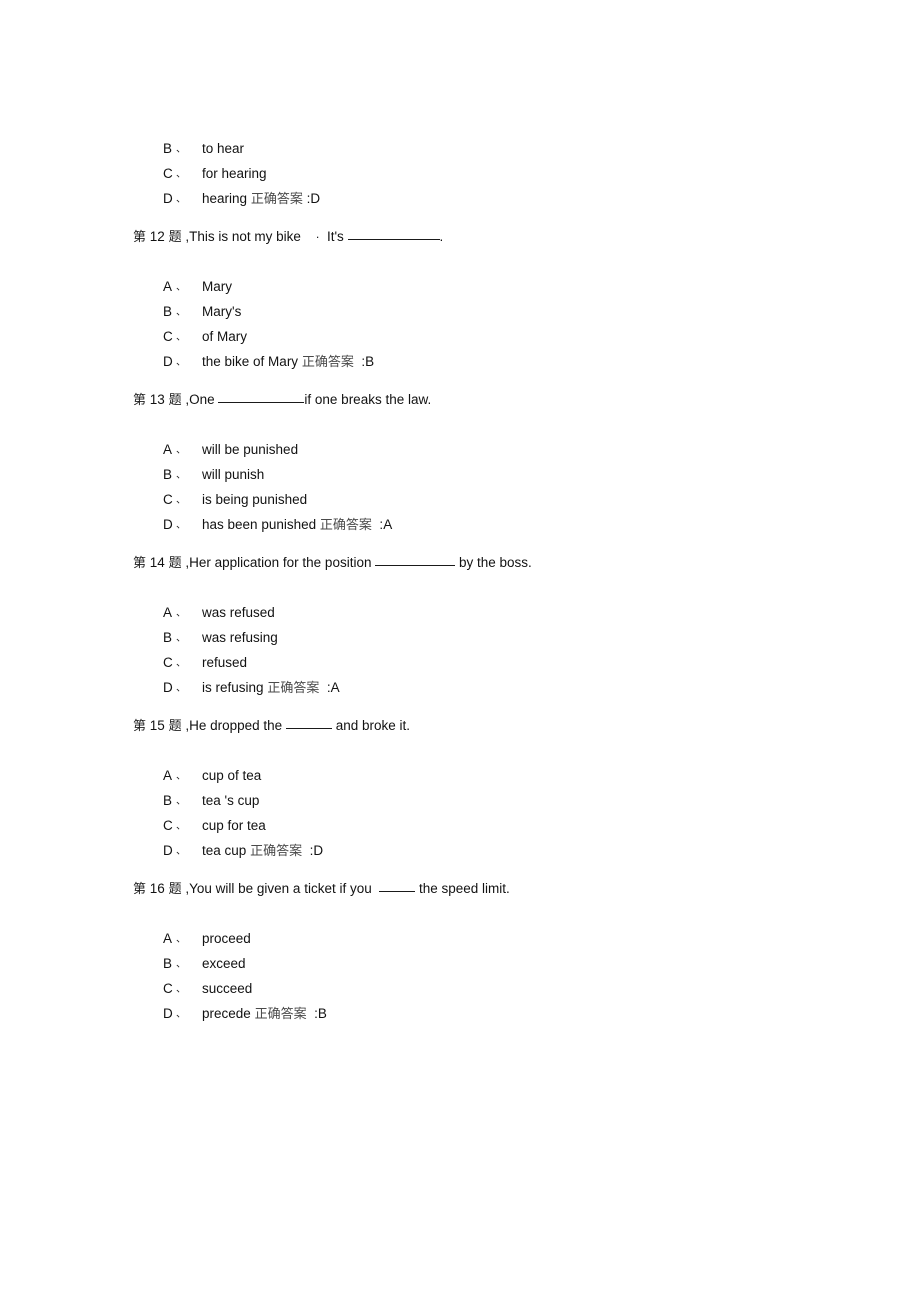  What do you see at coordinates (483, 133) in the screenshot?
I see `option-row: B、 to hear` at bounding box center [483, 133].